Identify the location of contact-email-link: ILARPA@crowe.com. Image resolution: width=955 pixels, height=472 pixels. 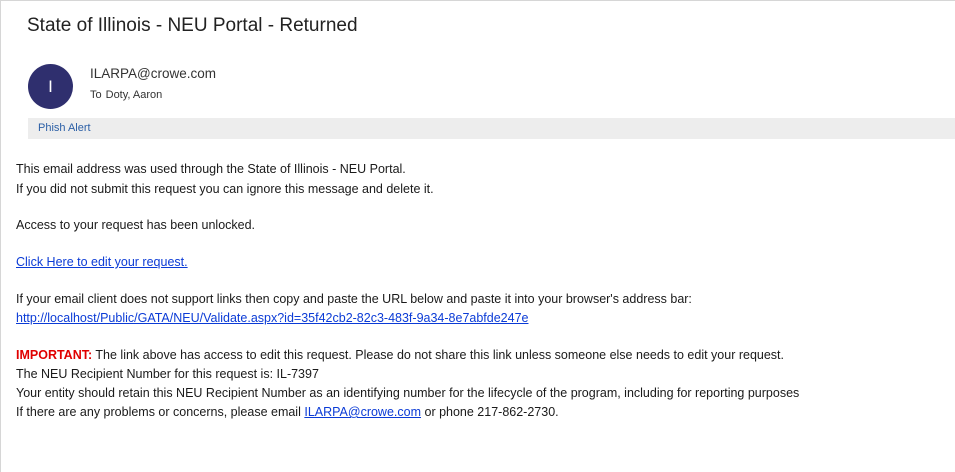
(362, 412).